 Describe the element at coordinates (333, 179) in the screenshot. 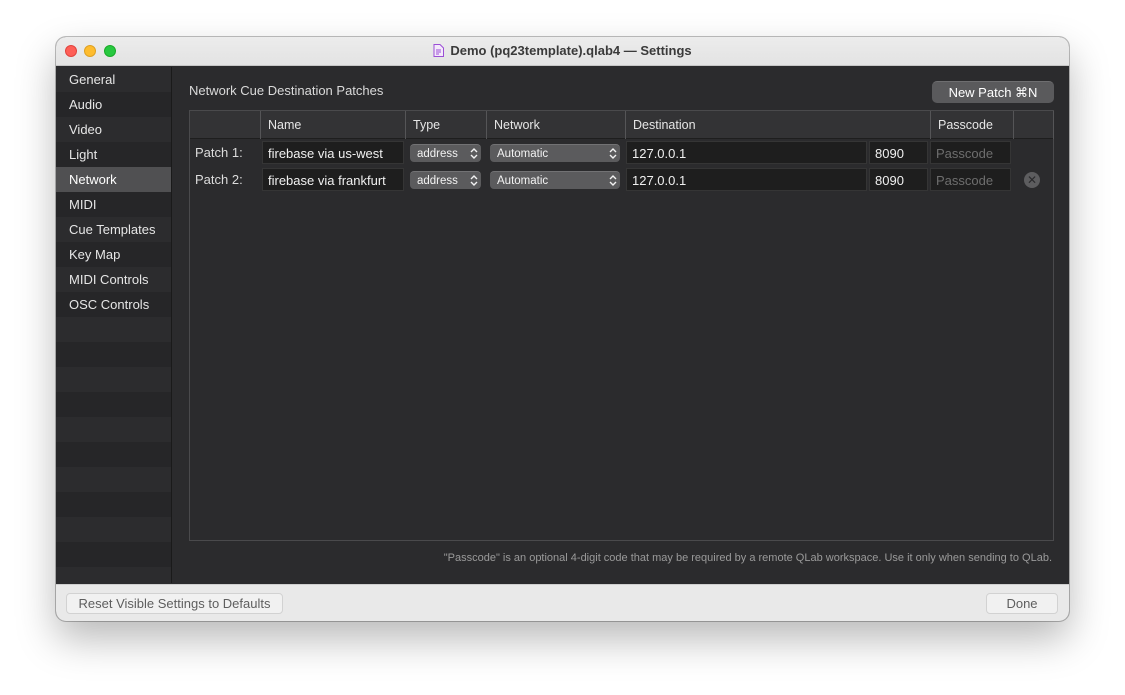

I see `patch-name-field: firebase via frankfurt` at that location.